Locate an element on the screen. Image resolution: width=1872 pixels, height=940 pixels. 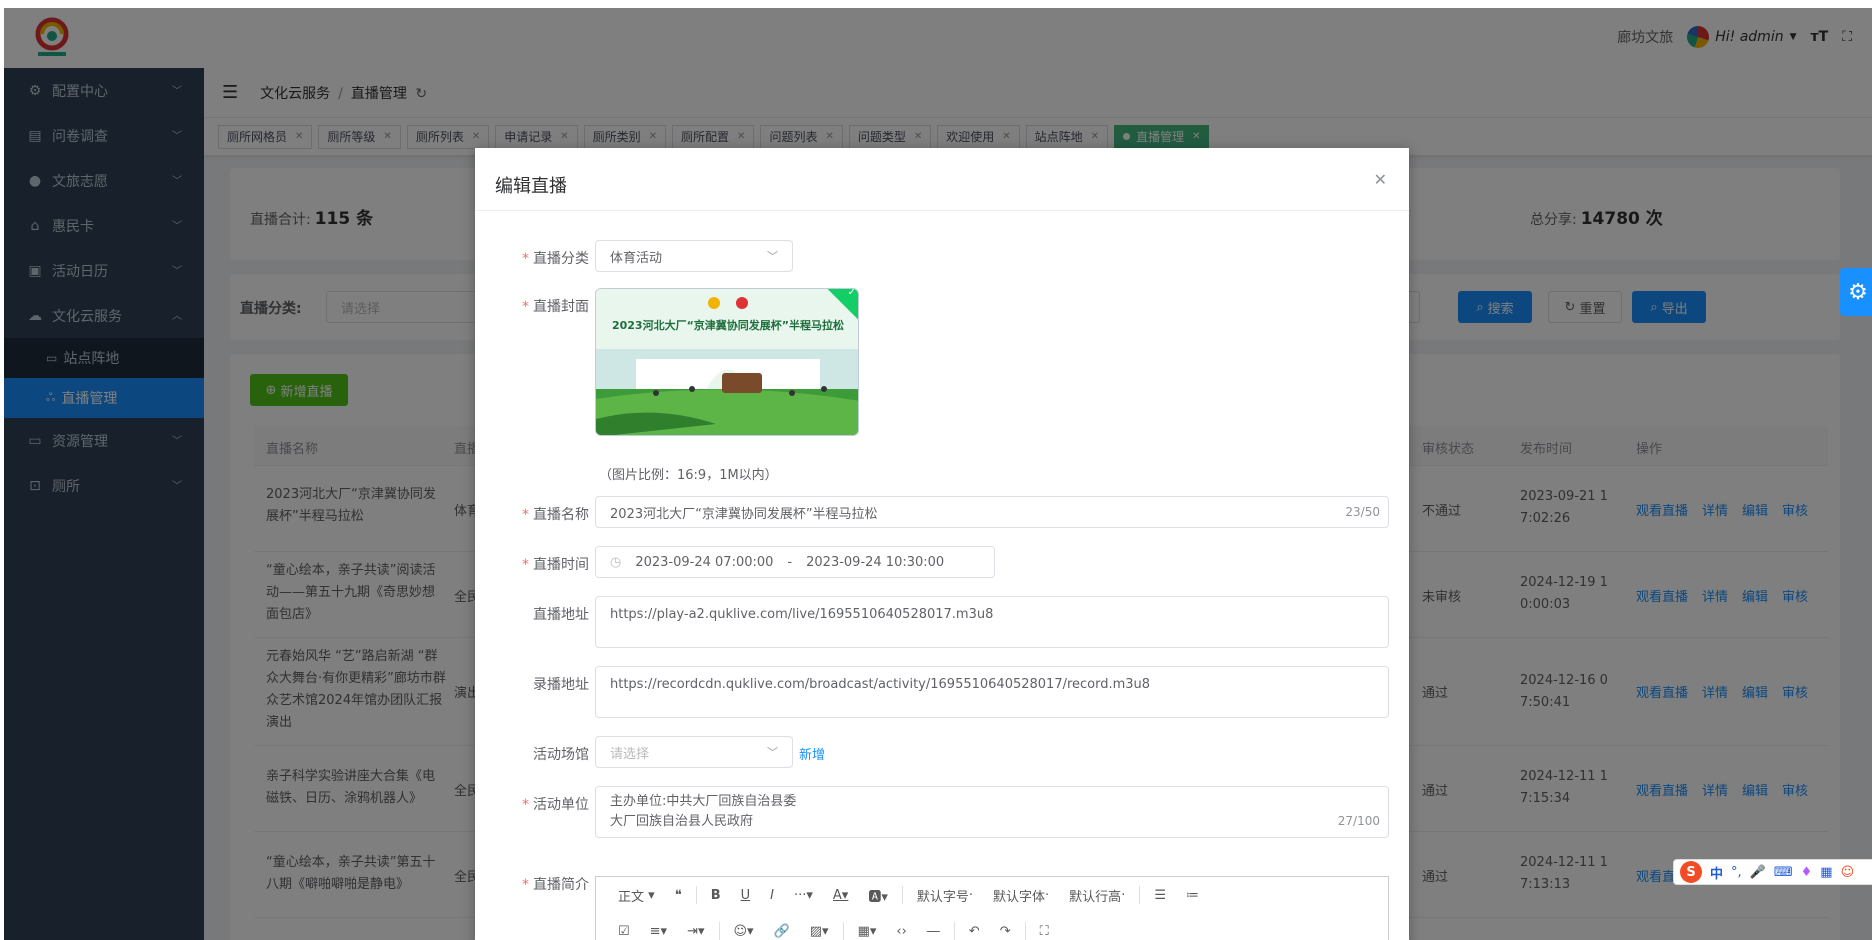
category-label: * 直播分类 is located at coordinates (555, 259).